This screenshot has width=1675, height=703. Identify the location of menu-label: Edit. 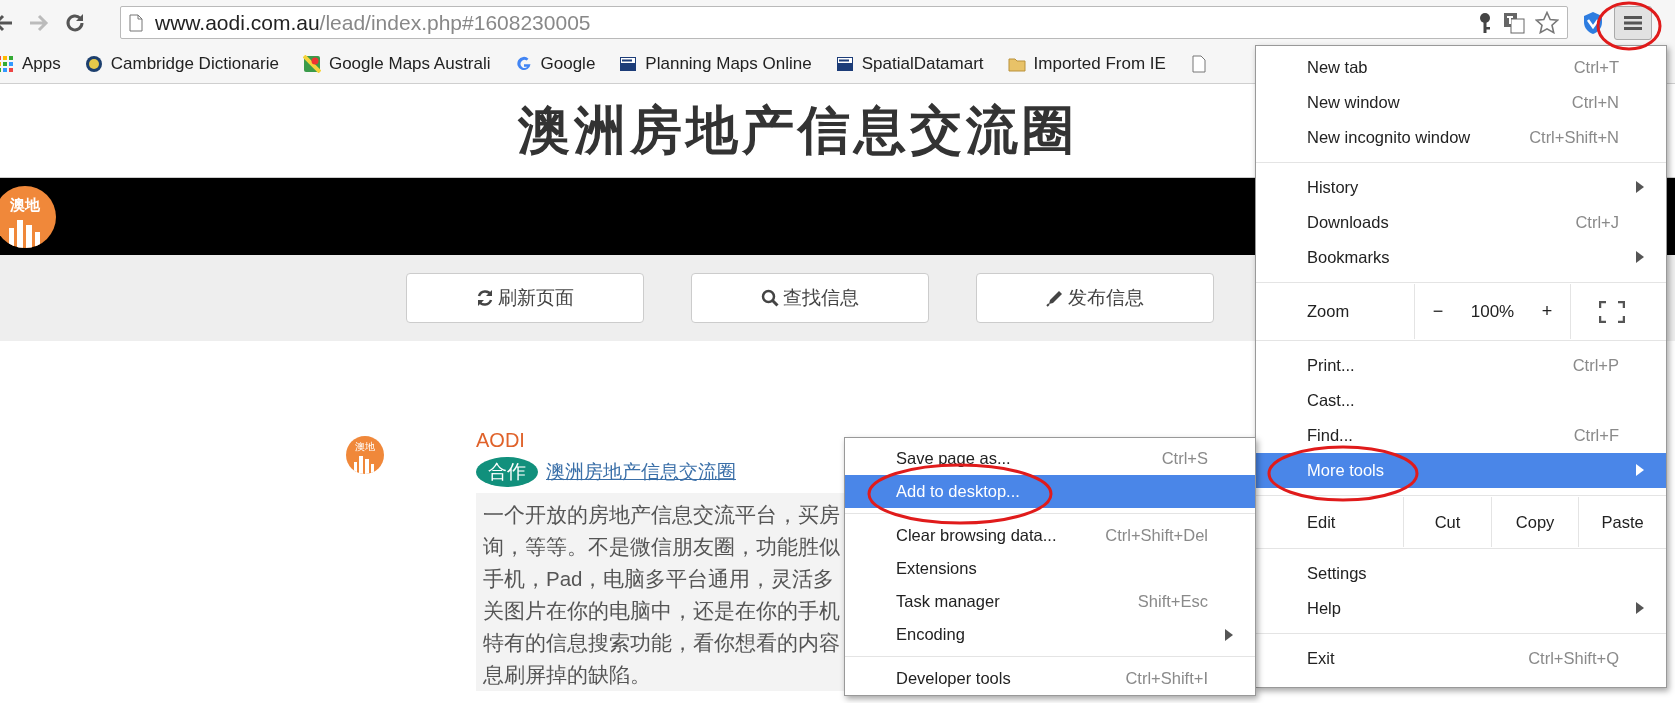
(1321, 522).